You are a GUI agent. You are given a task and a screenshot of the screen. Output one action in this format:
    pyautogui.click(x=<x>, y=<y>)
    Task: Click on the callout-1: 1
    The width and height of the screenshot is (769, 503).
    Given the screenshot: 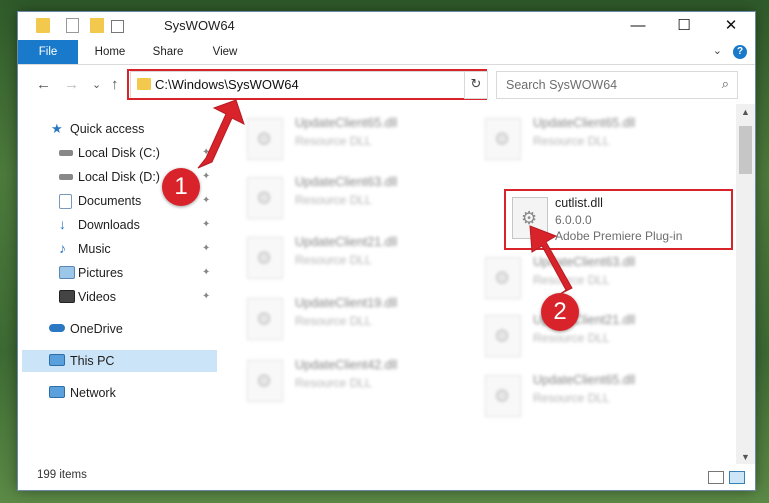 What is the action you would take?
    pyautogui.click(x=181, y=187)
    